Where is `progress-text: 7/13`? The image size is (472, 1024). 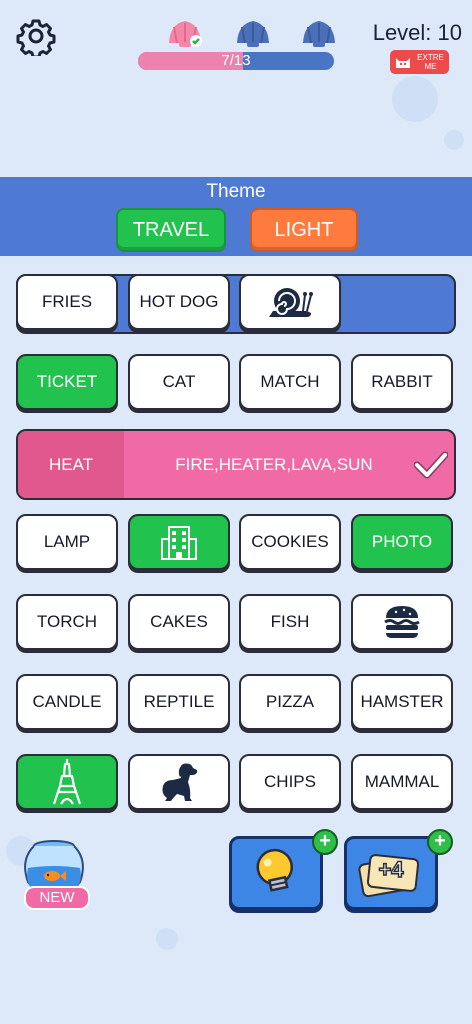
progress-text: 7/13 is located at coordinates (236, 60).